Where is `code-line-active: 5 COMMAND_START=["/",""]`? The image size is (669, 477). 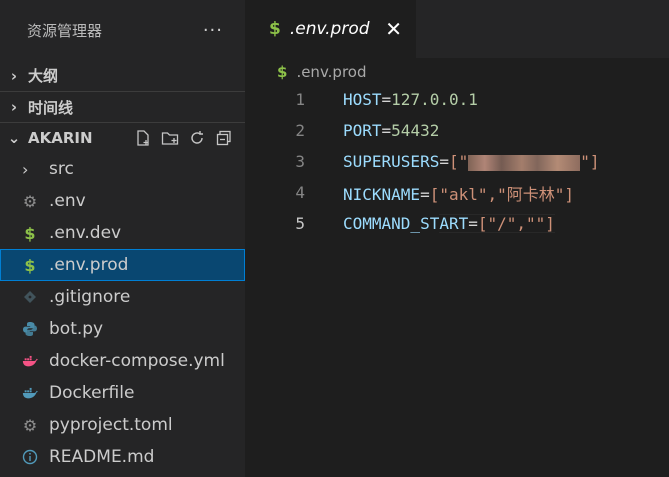 code-line-active: 5 COMMAND_START=["/",""] is located at coordinates (457, 223).